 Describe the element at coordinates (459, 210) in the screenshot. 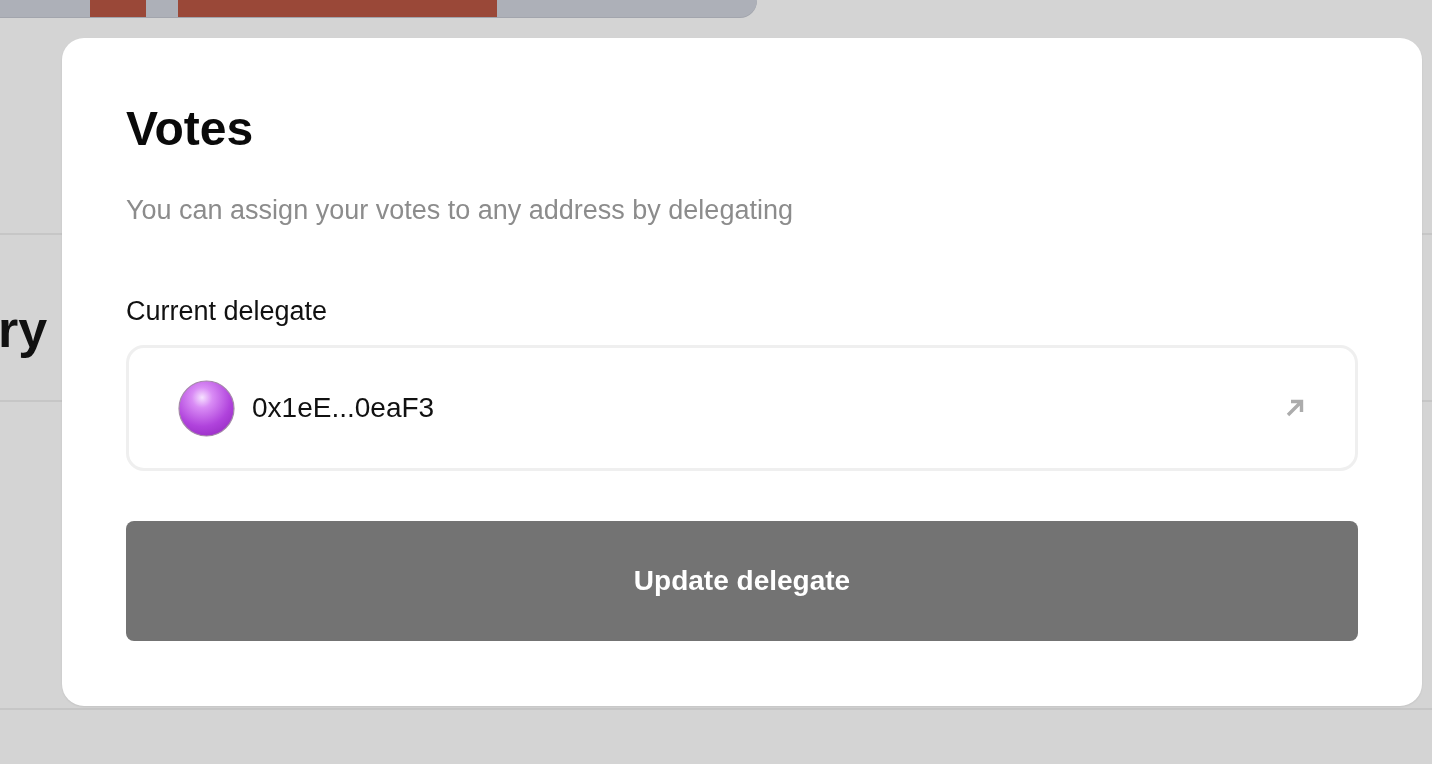

I see `dialog-description: You can assign your votes to any address by delegating` at that location.